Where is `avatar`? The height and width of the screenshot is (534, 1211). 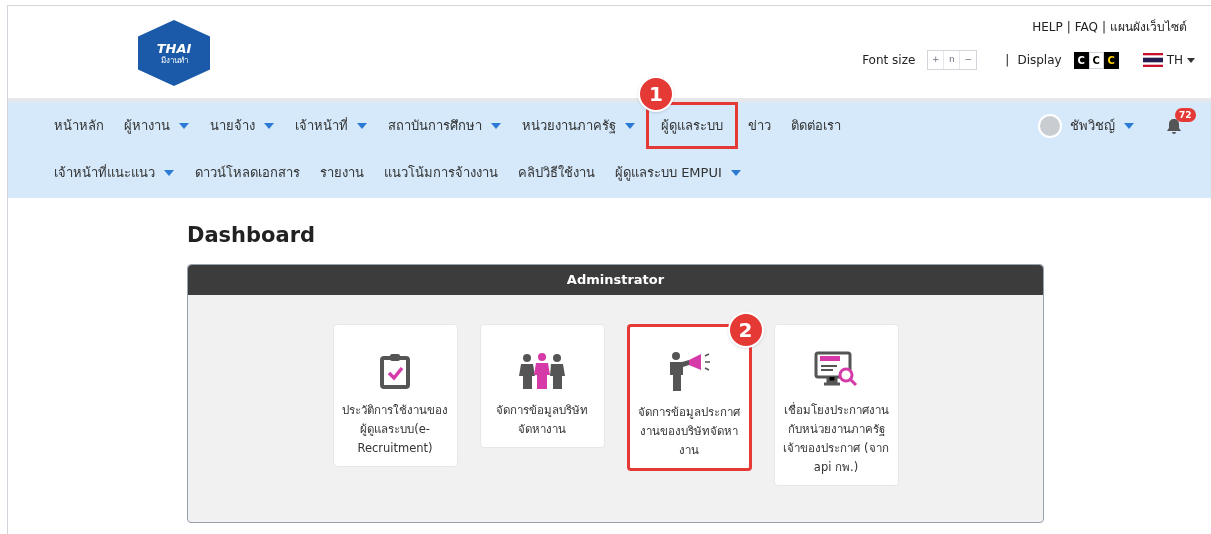
avatar is located at coordinates (1050, 125).